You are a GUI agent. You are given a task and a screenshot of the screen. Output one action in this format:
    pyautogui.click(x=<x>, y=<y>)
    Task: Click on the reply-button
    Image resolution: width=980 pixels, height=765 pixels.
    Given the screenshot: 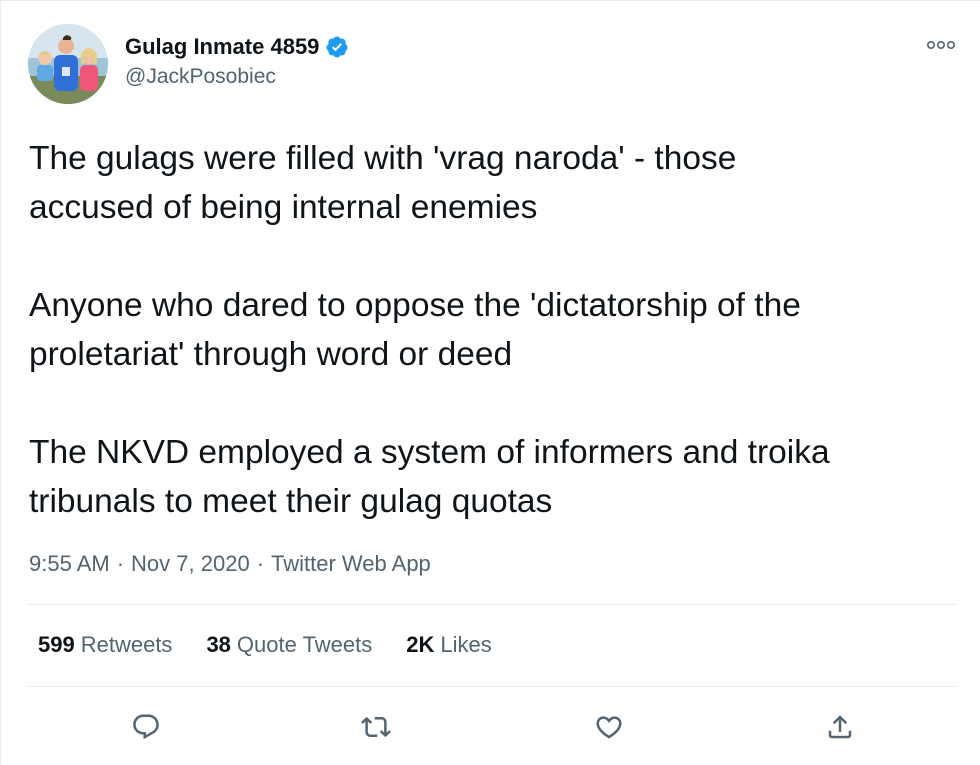 What is the action you would take?
    pyautogui.click(x=146, y=727)
    